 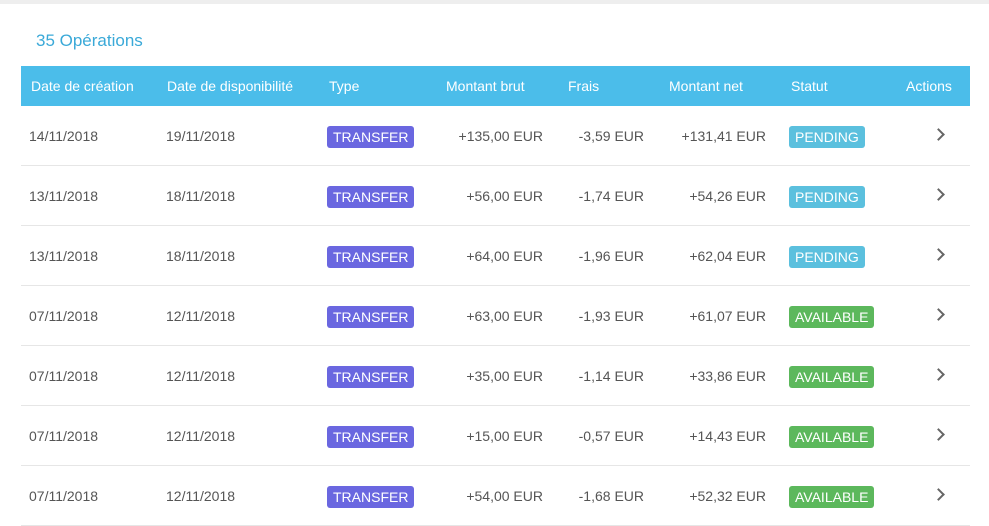 I want to click on header-status: Statut, so click(x=809, y=86).